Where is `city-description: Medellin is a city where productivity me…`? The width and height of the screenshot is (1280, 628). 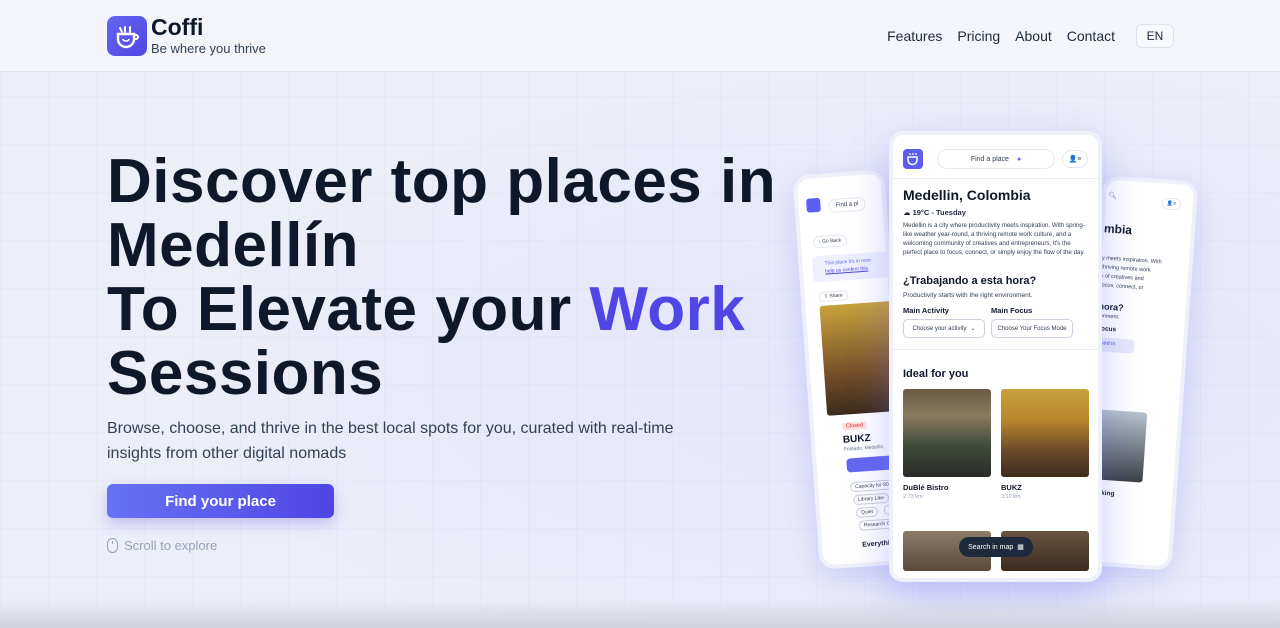
city-description: Medellin is a city where productivity me… is located at coordinates (994, 239).